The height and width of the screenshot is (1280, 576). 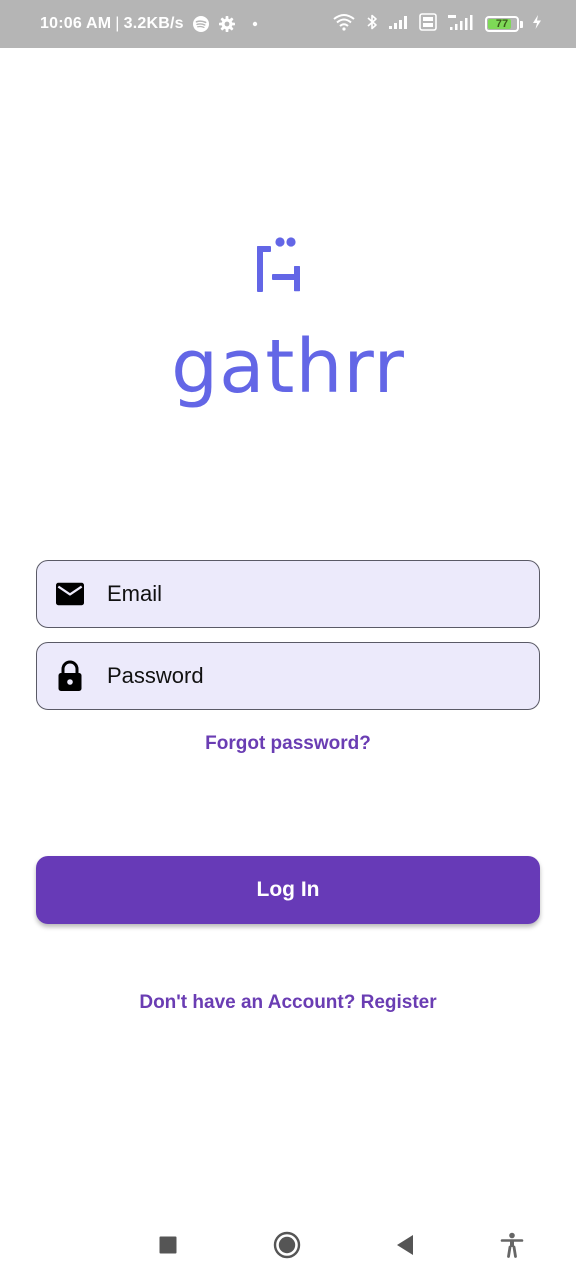 What do you see at coordinates (428, 24) in the screenshot?
I see `volte-icon` at bounding box center [428, 24].